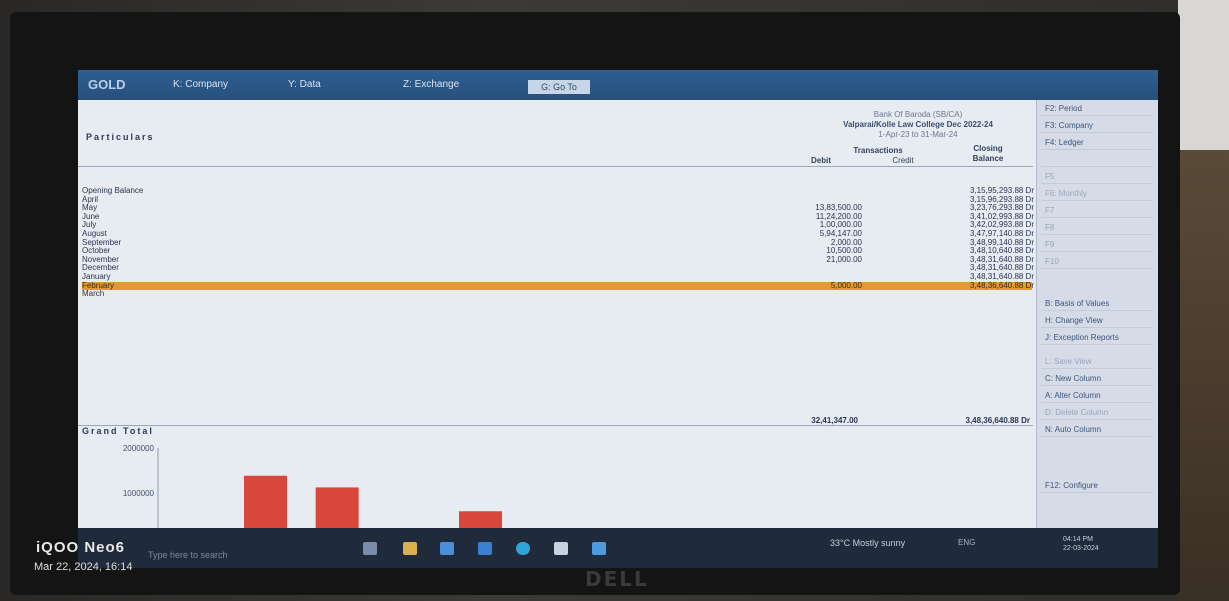 The height and width of the screenshot is (601, 1229). Describe the element at coordinates (1097, 262) in the screenshot. I see `side-button: F10` at that location.